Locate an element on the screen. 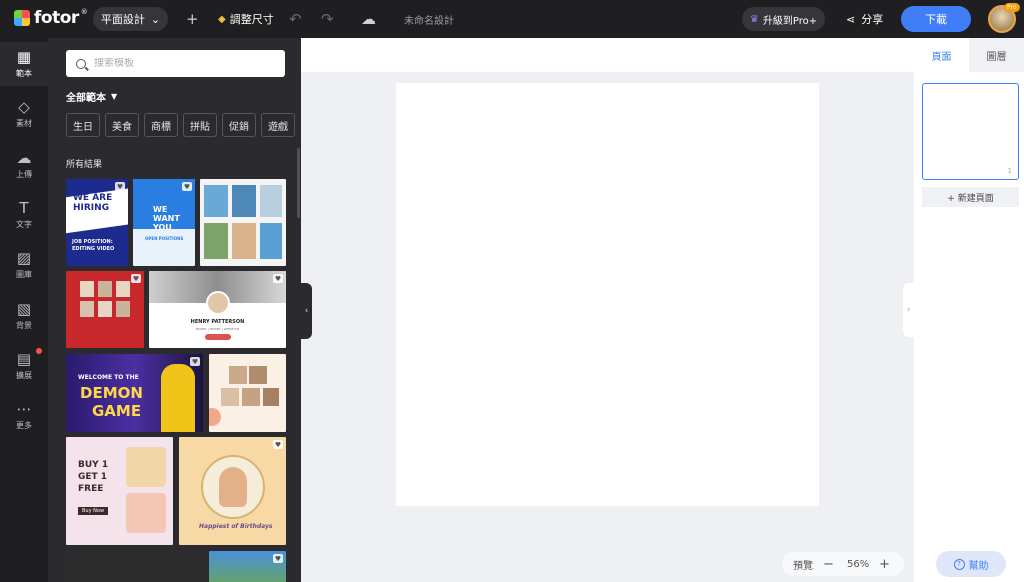  gamer-photo is located at coordinates (178, 398).